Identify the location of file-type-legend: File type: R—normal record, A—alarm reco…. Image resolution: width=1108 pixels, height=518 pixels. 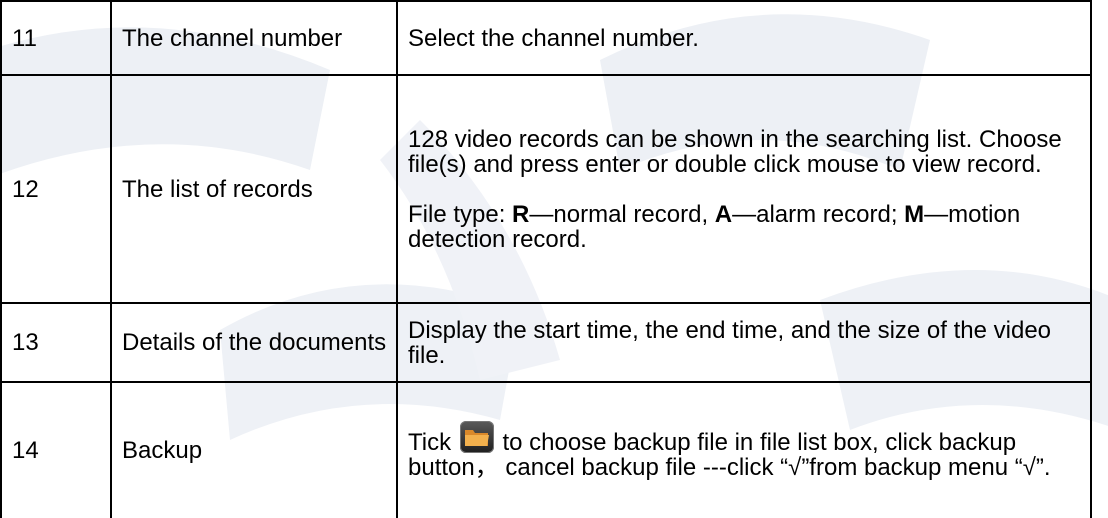
(745, 227).